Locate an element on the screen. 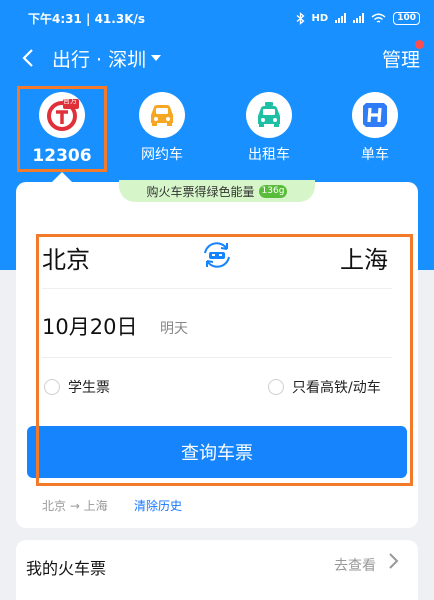 The height and width of the screenshot is (600, 434). caret-down-icon is located at coordinates (156, 58).